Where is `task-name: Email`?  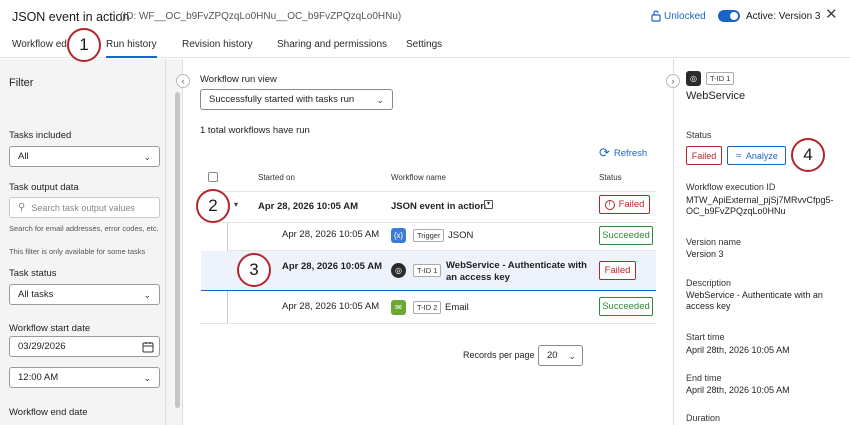
task-name: Email is located at coordinates (457, 307).